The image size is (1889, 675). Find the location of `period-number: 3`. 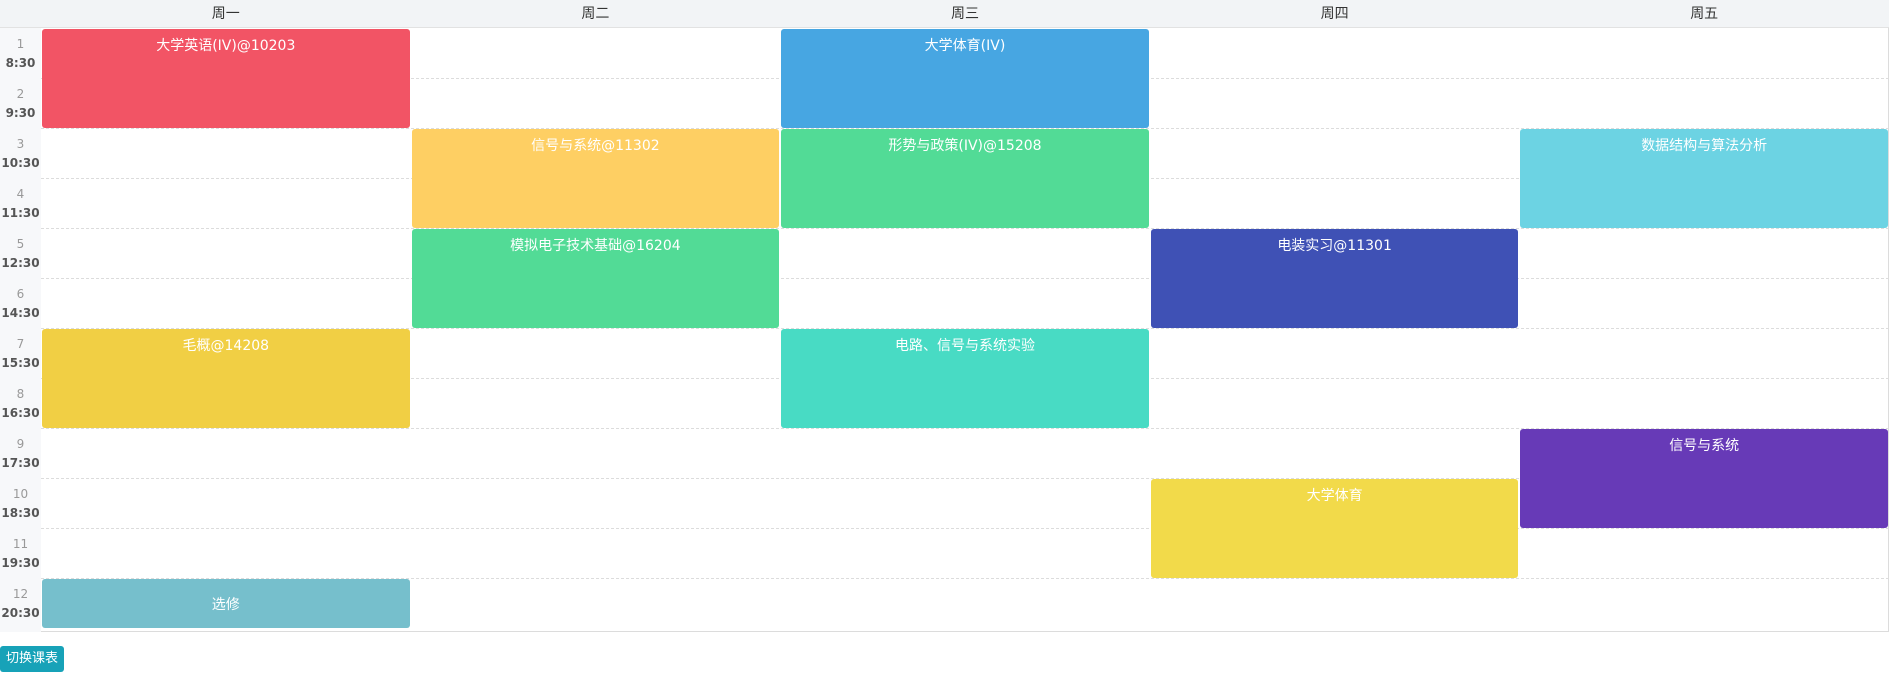

period-number: 3 is located at coordinates (20, 144).